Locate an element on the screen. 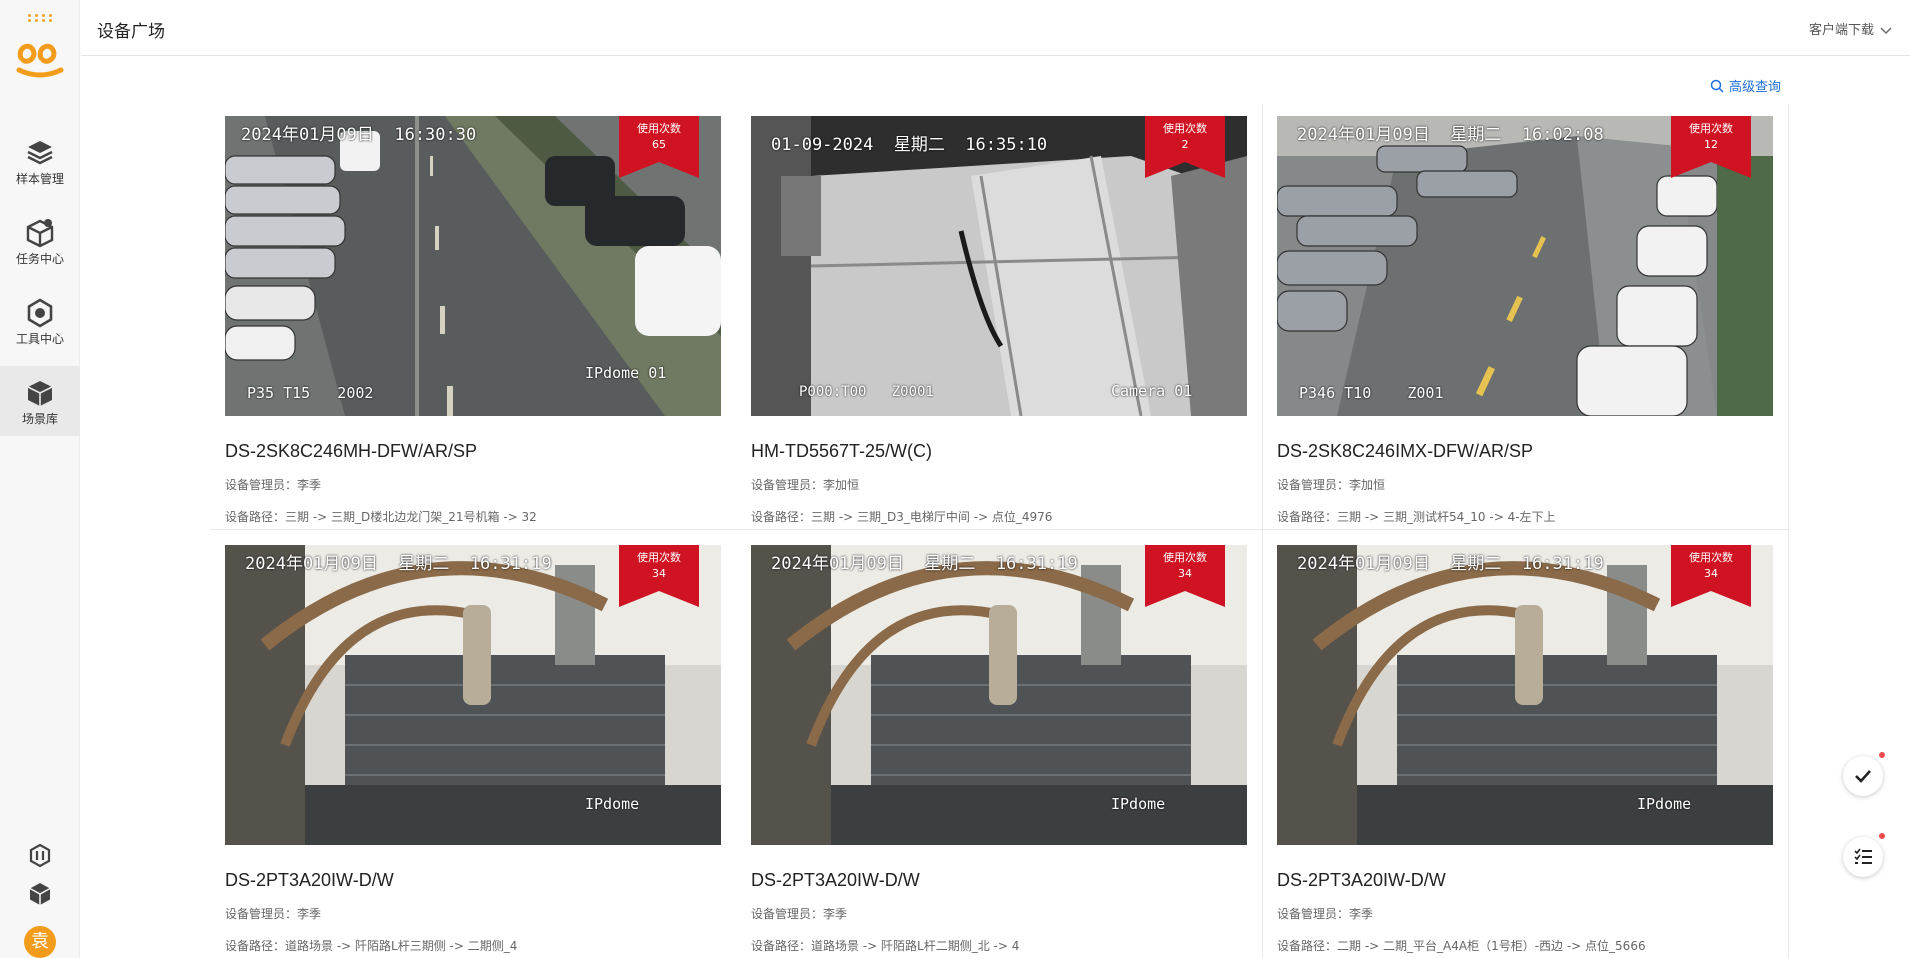  device-model-title: HM-TD5567T-25/W(C) is located at coordinates (842, 451).